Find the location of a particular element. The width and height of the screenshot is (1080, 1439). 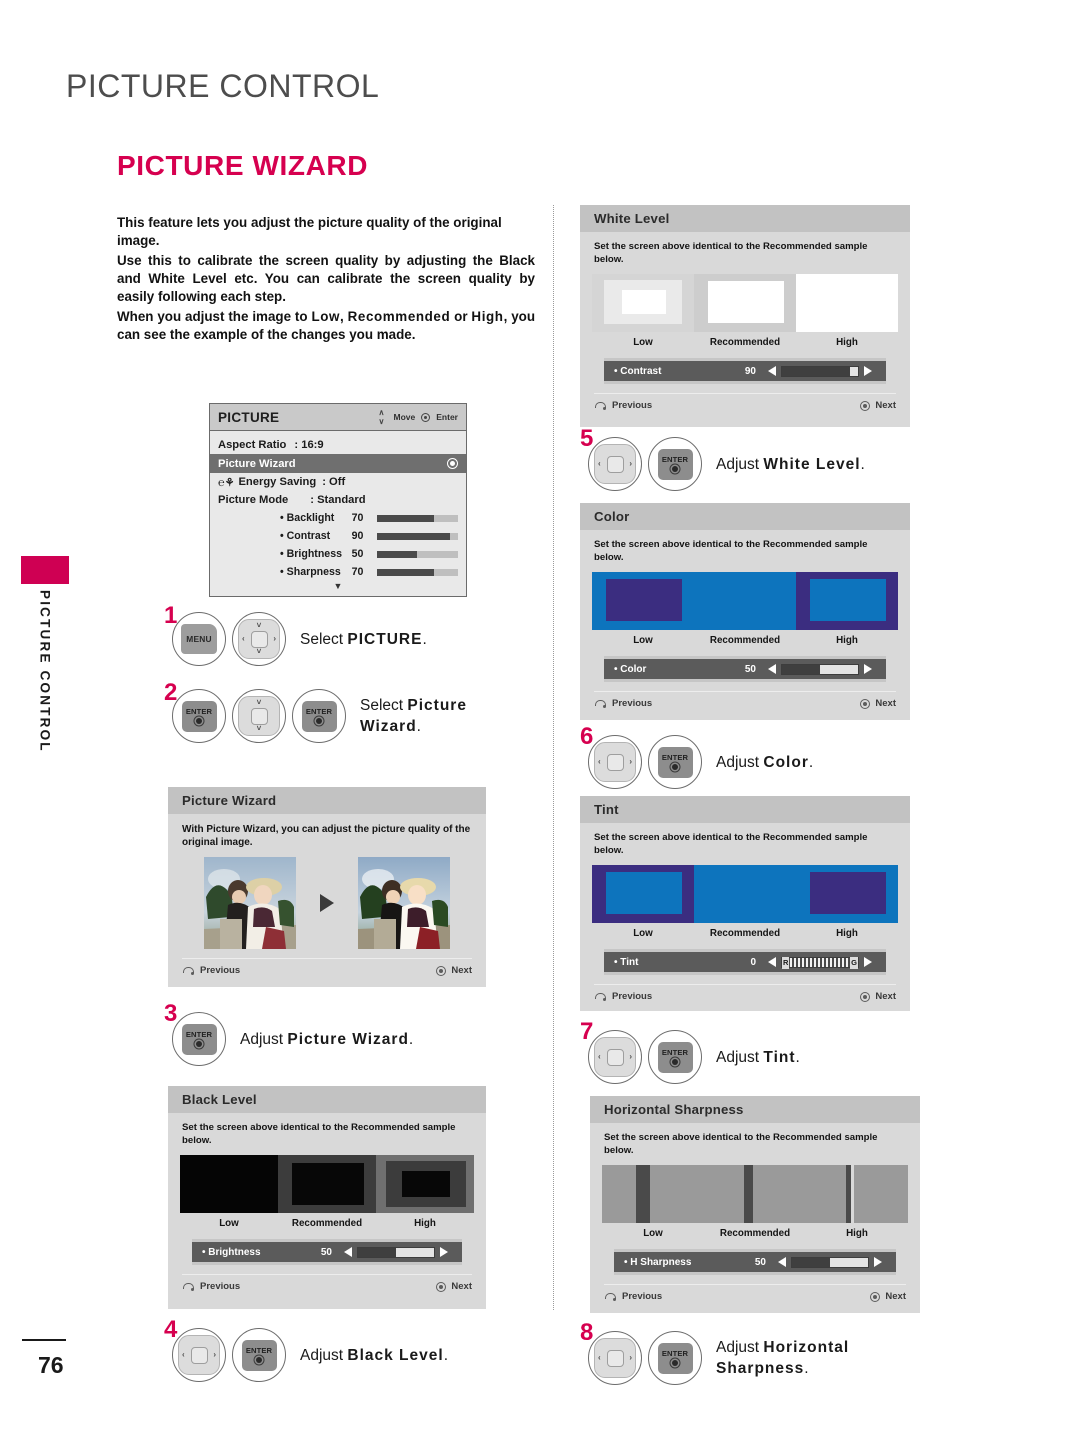

sample-recommended: Recommended is located at coordinates (755, 1202).